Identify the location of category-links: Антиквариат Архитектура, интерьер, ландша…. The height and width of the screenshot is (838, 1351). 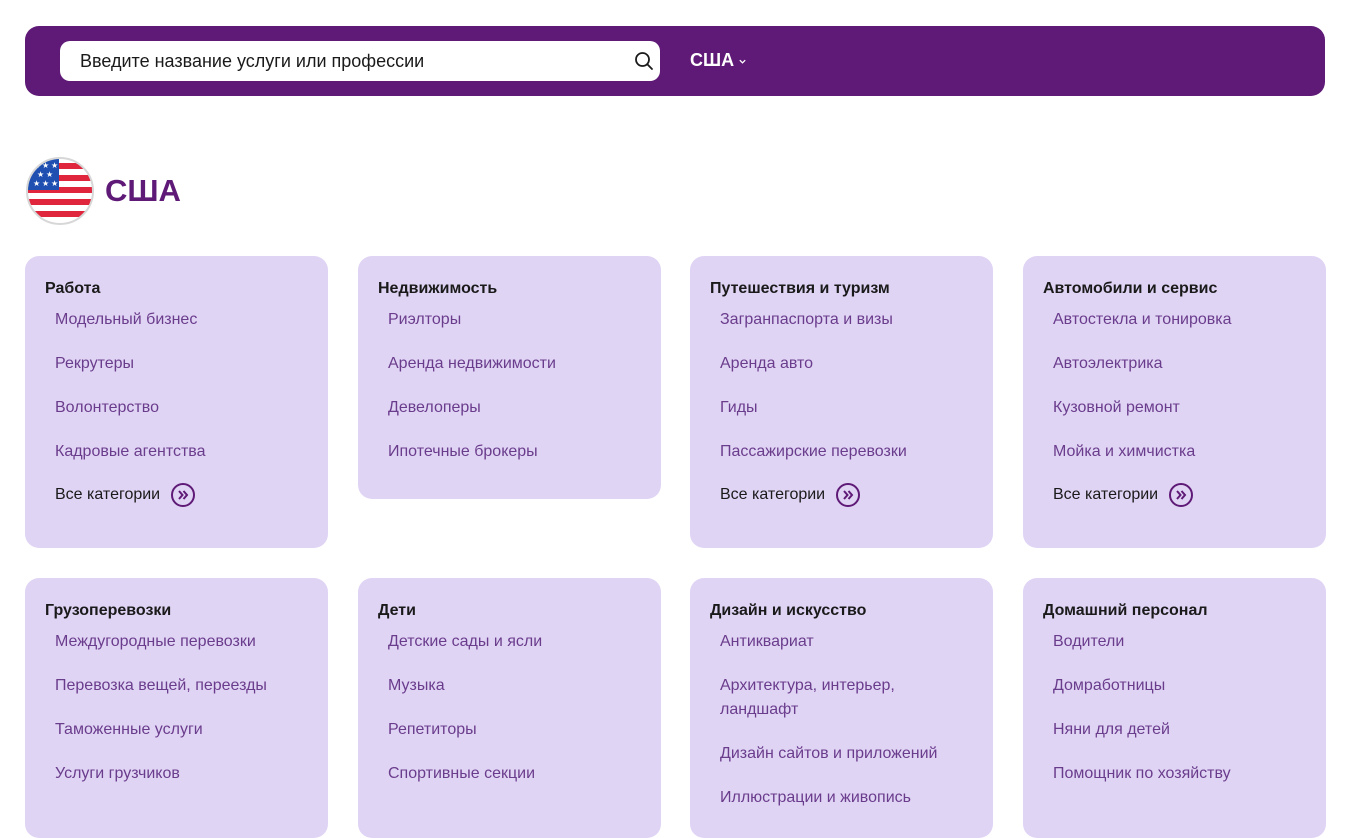
(841, 720).